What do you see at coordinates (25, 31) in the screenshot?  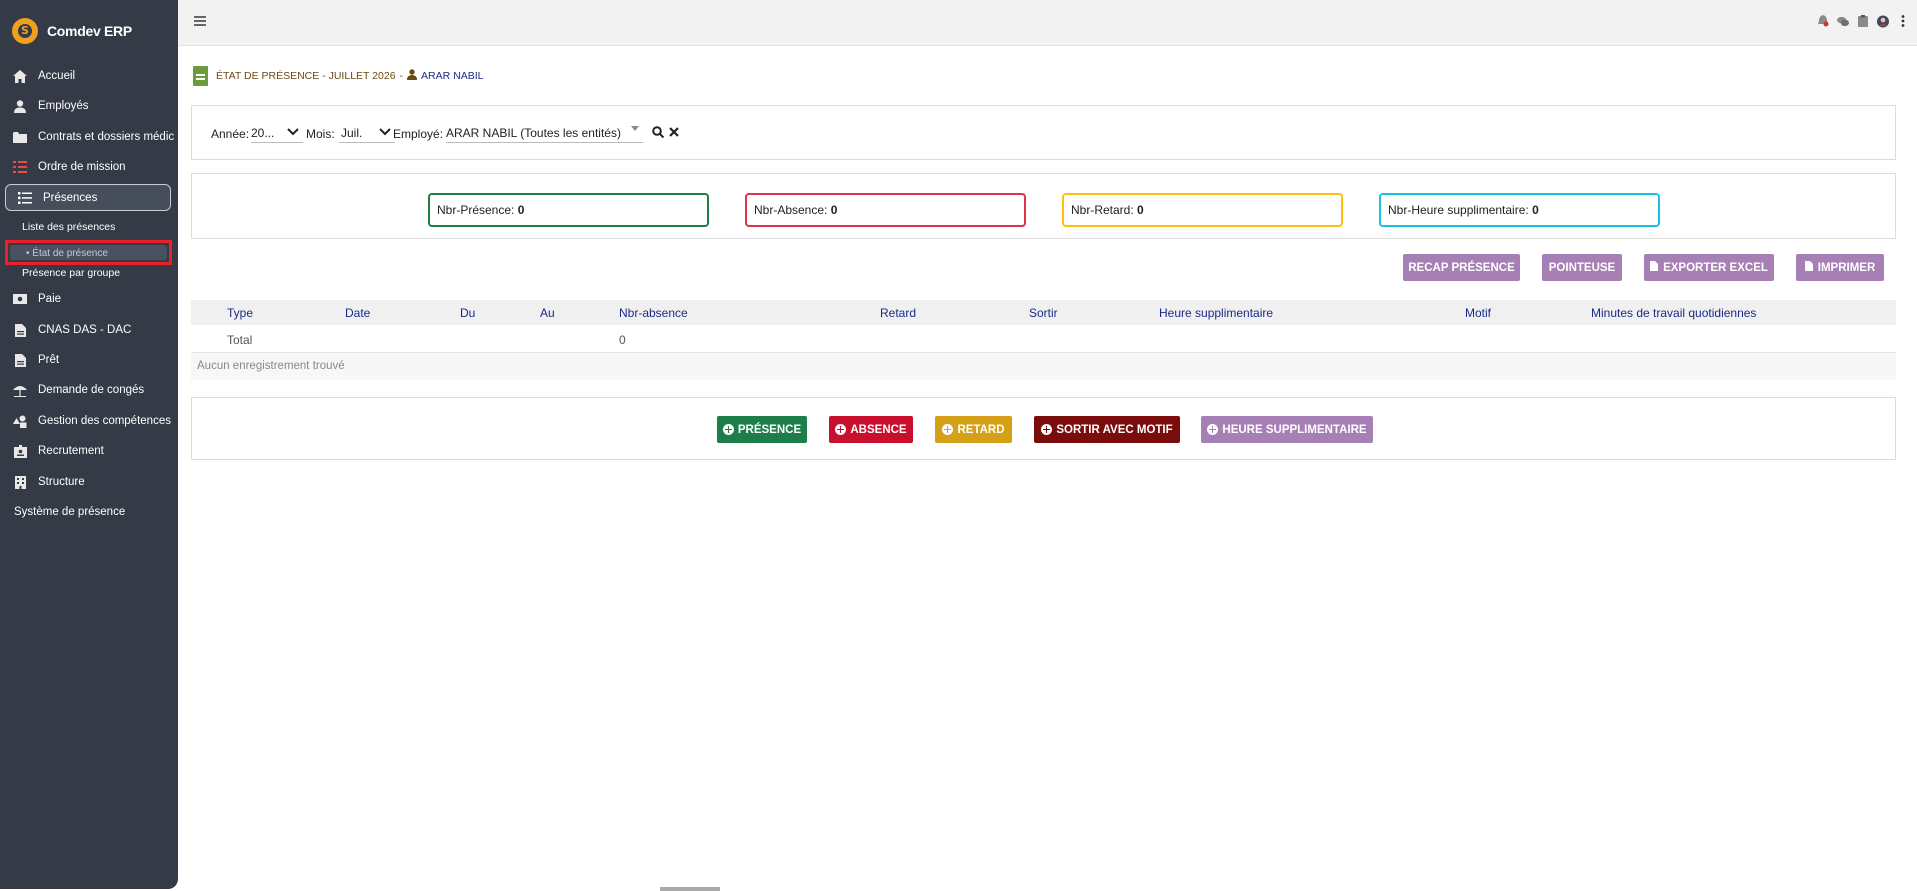 I see `brand-logo-icon: S` at bounding box center [25, 31].